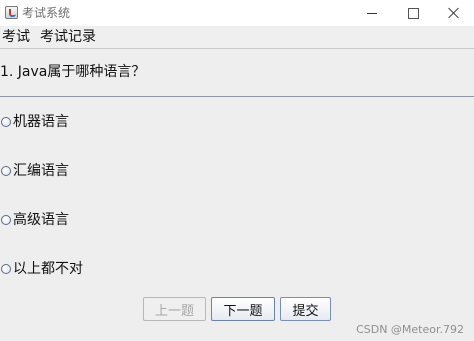 Image resolution: width=474 pixels, height=341 pixels. I want to click on minimize-icon, so click(372, 13).